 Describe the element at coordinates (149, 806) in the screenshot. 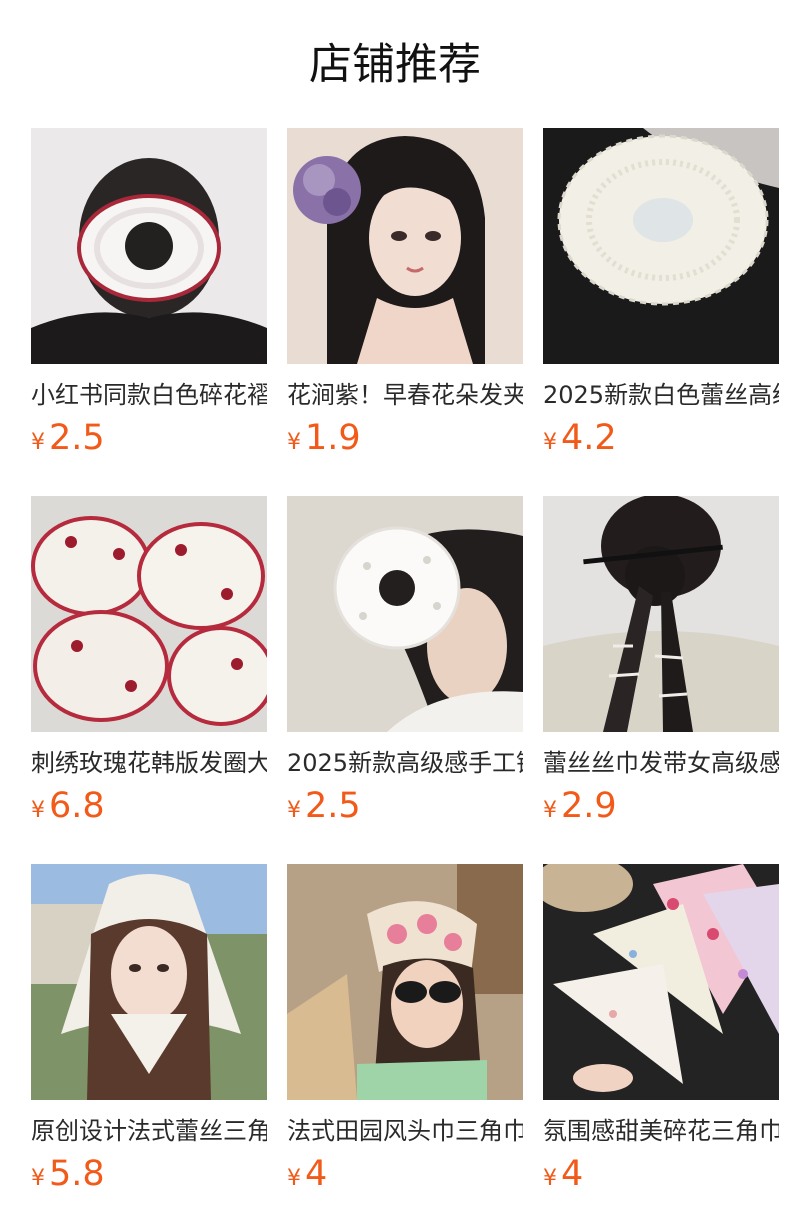

I see `product-price: ¥6.8` at that location.